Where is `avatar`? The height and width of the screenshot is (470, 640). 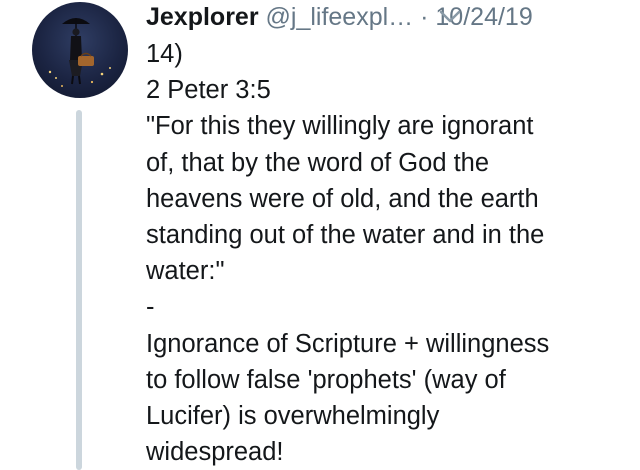 avatar is located at coordinates (80, 50).